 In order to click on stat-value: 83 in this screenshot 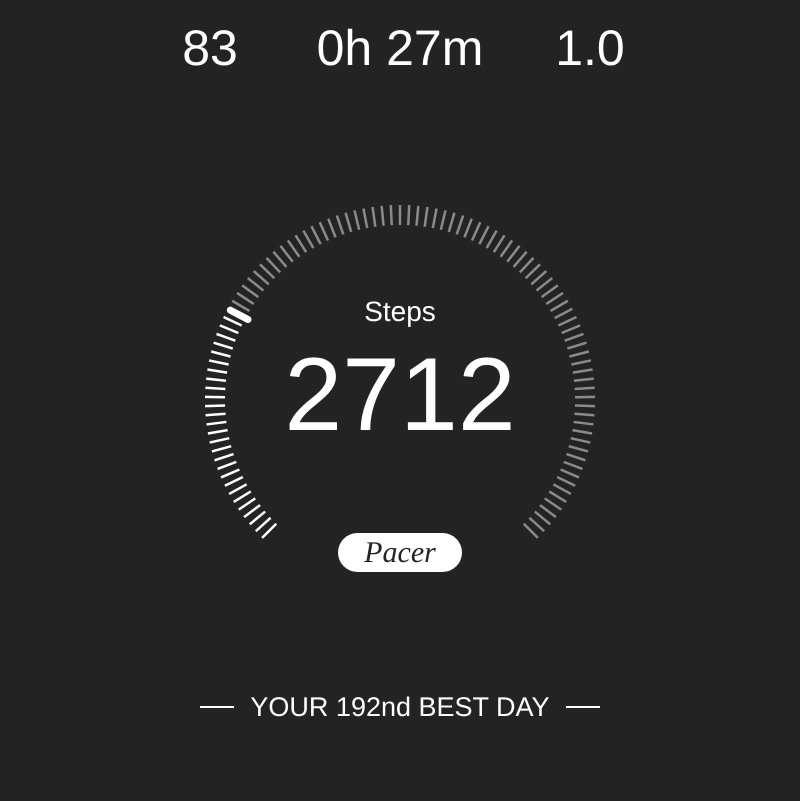, I will do `click(210, 48)`.